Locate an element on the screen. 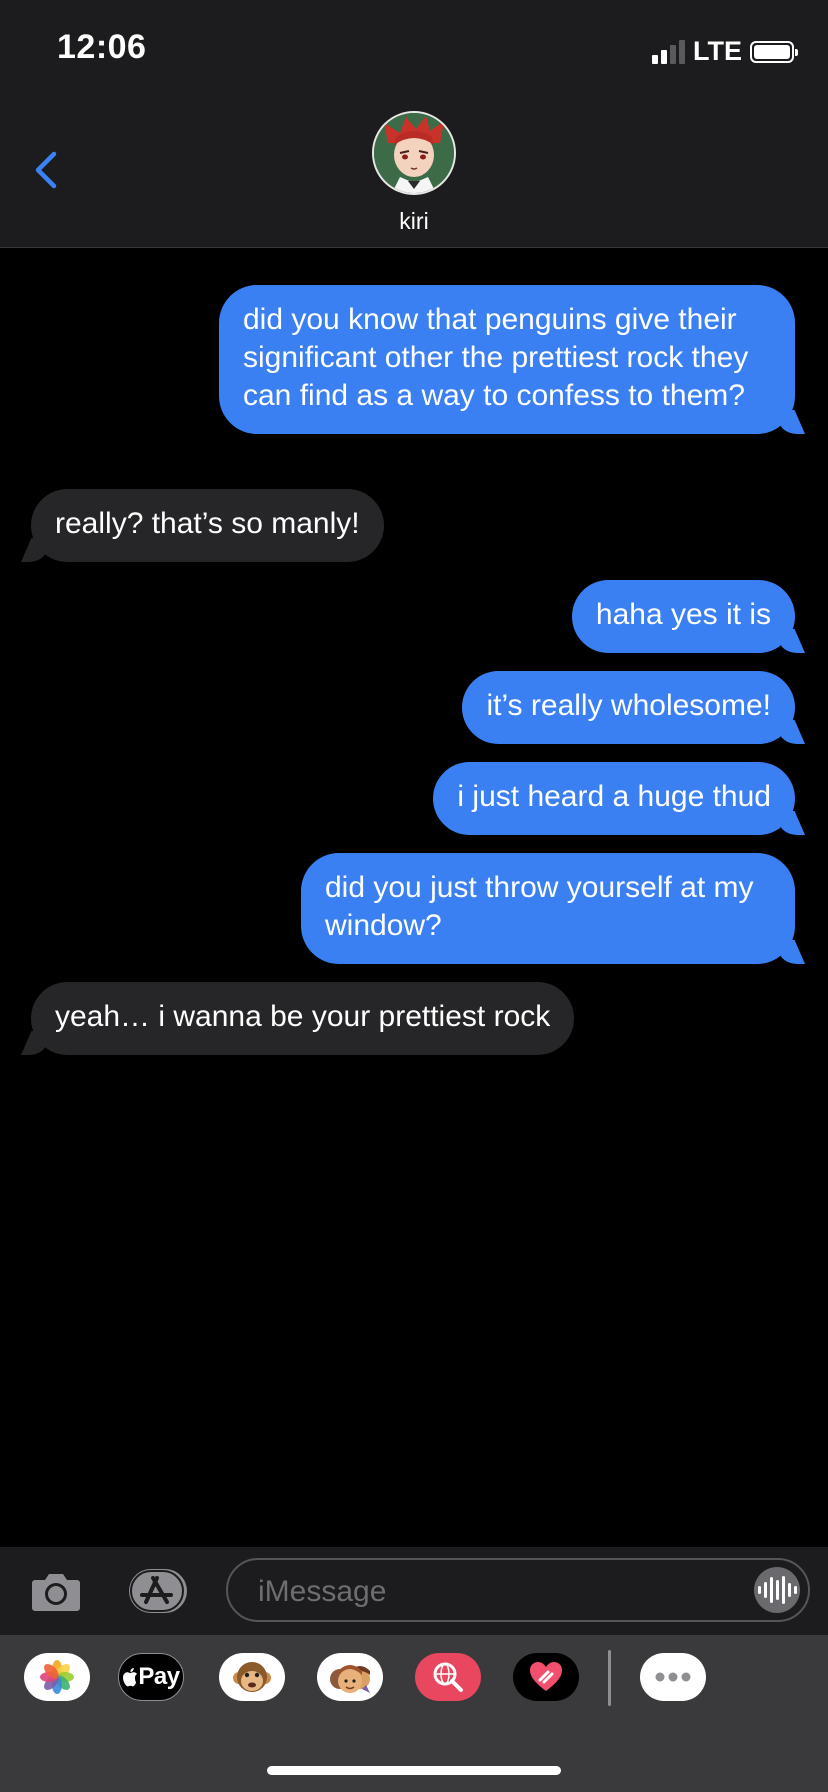  audio-waveform-icon is located at coordinates (777, 1590).